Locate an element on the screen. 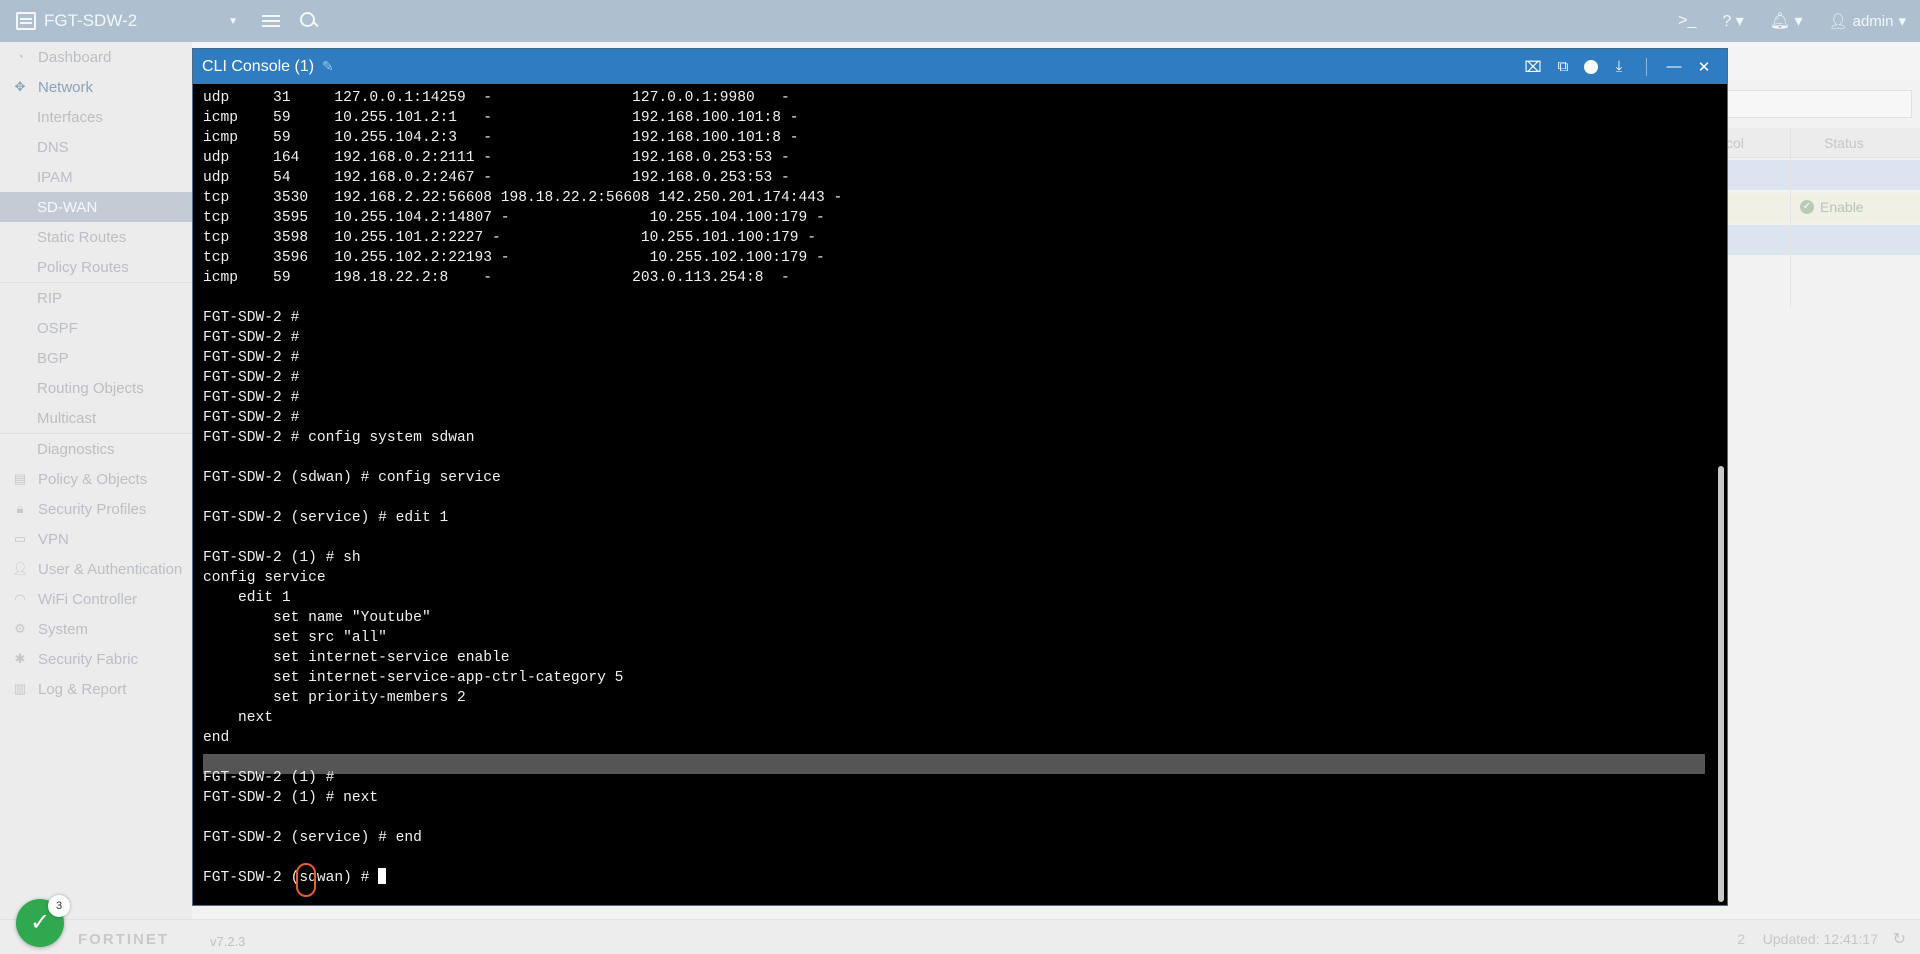  sidebar-item-label: User & Authentication is located at coordinates (110, 569).